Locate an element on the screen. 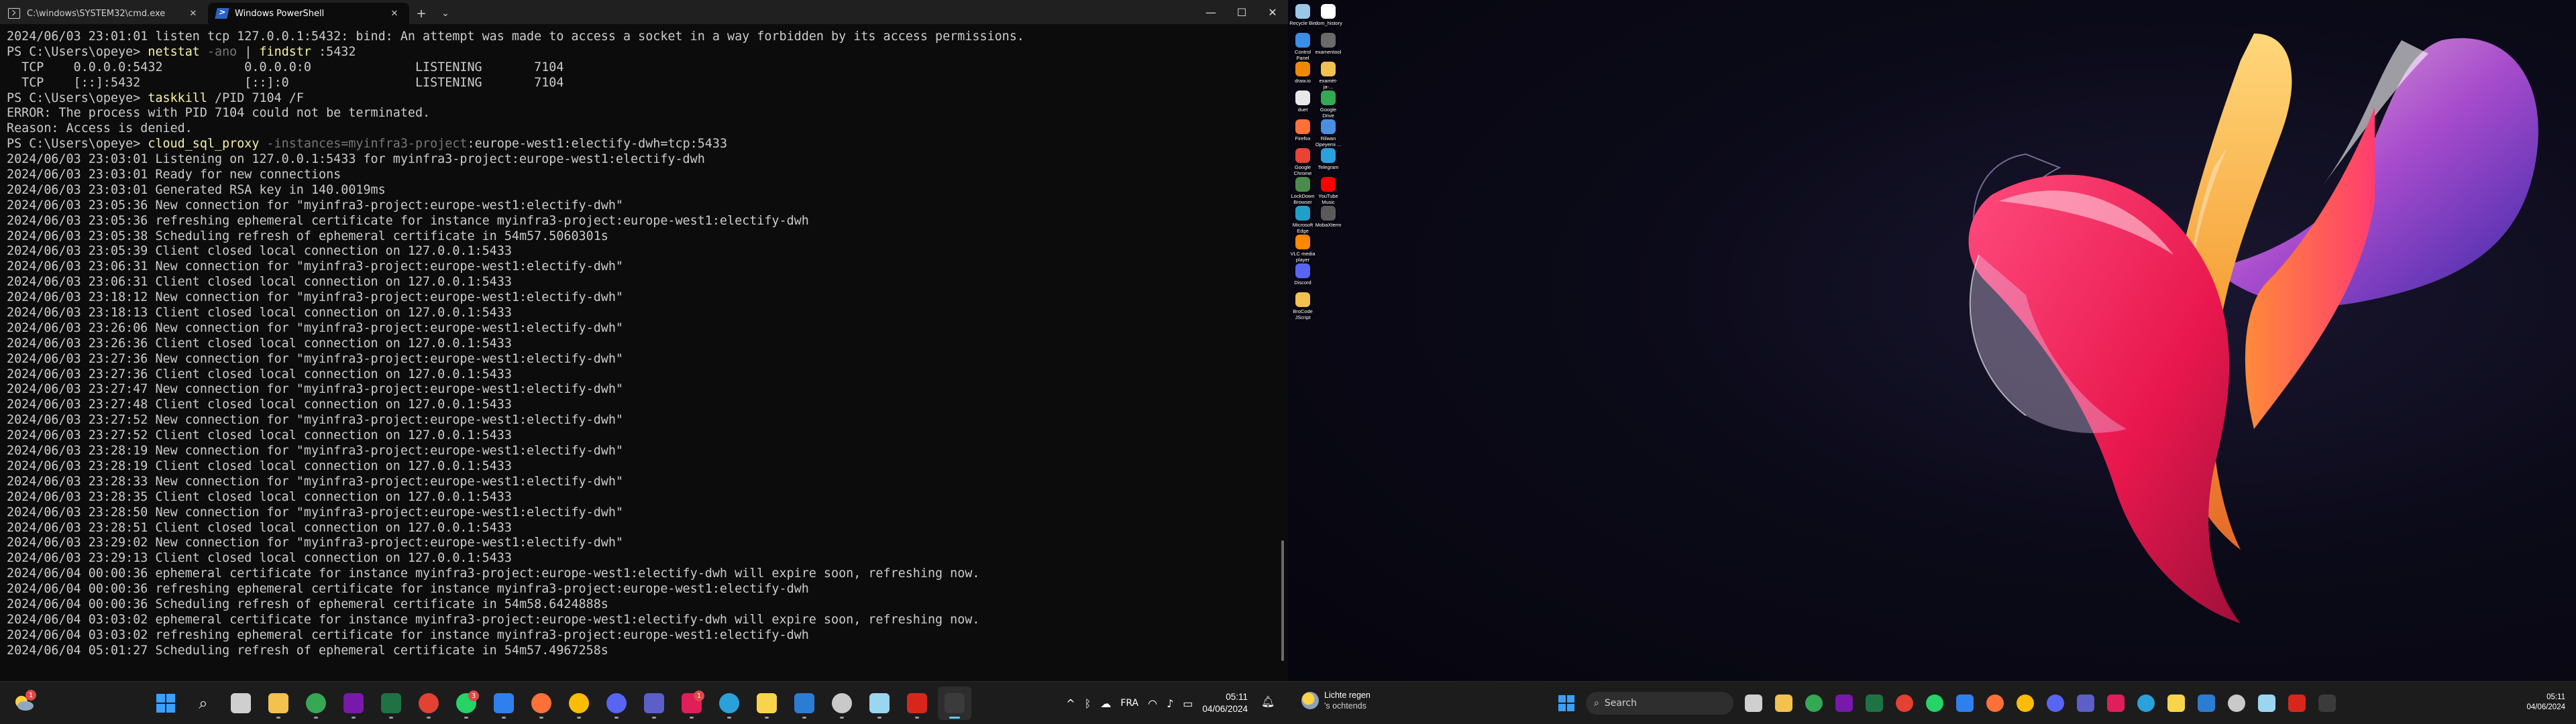 This screenshot has width=2576, height=724. desktop-shortcut: Google Drive is located at coordinates (1328, 104).